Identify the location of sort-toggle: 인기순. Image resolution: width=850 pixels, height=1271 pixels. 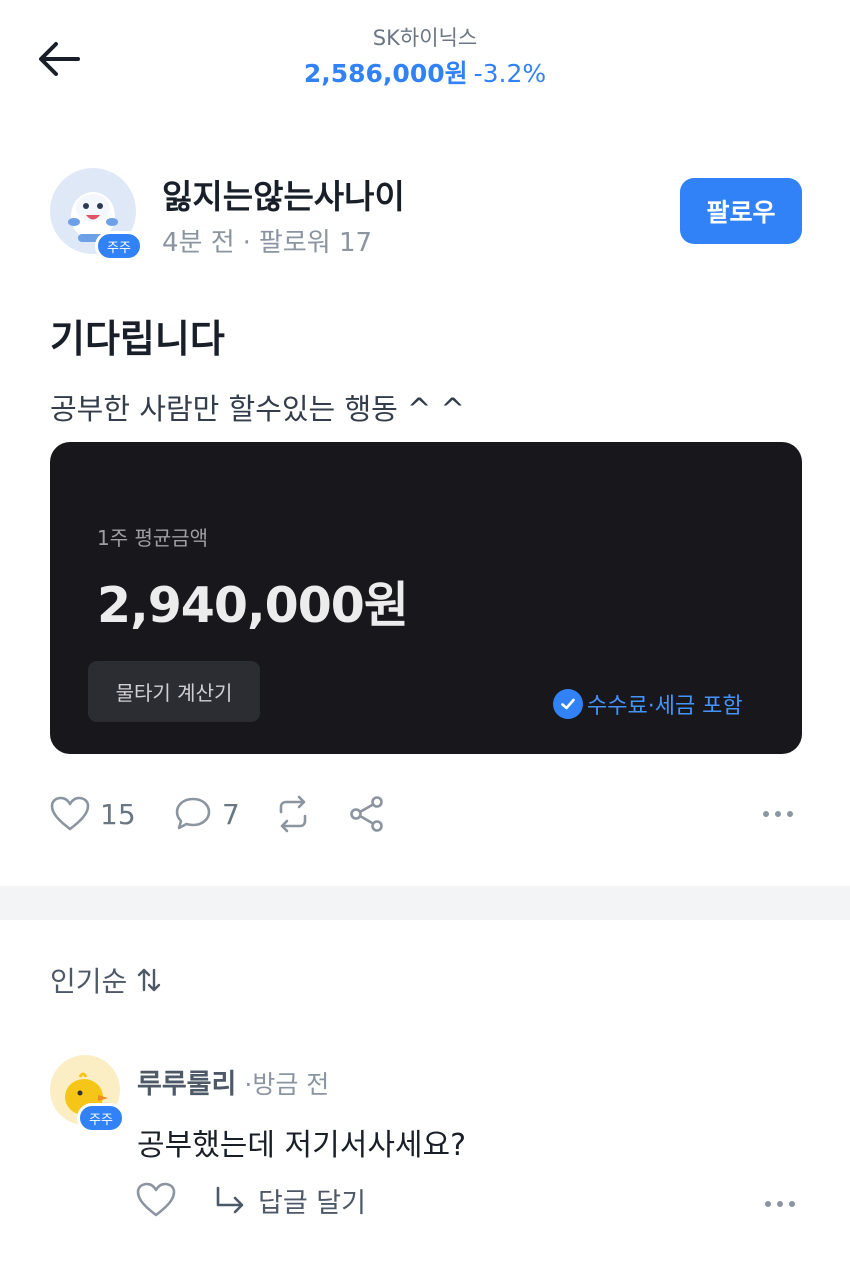
(106, 980).